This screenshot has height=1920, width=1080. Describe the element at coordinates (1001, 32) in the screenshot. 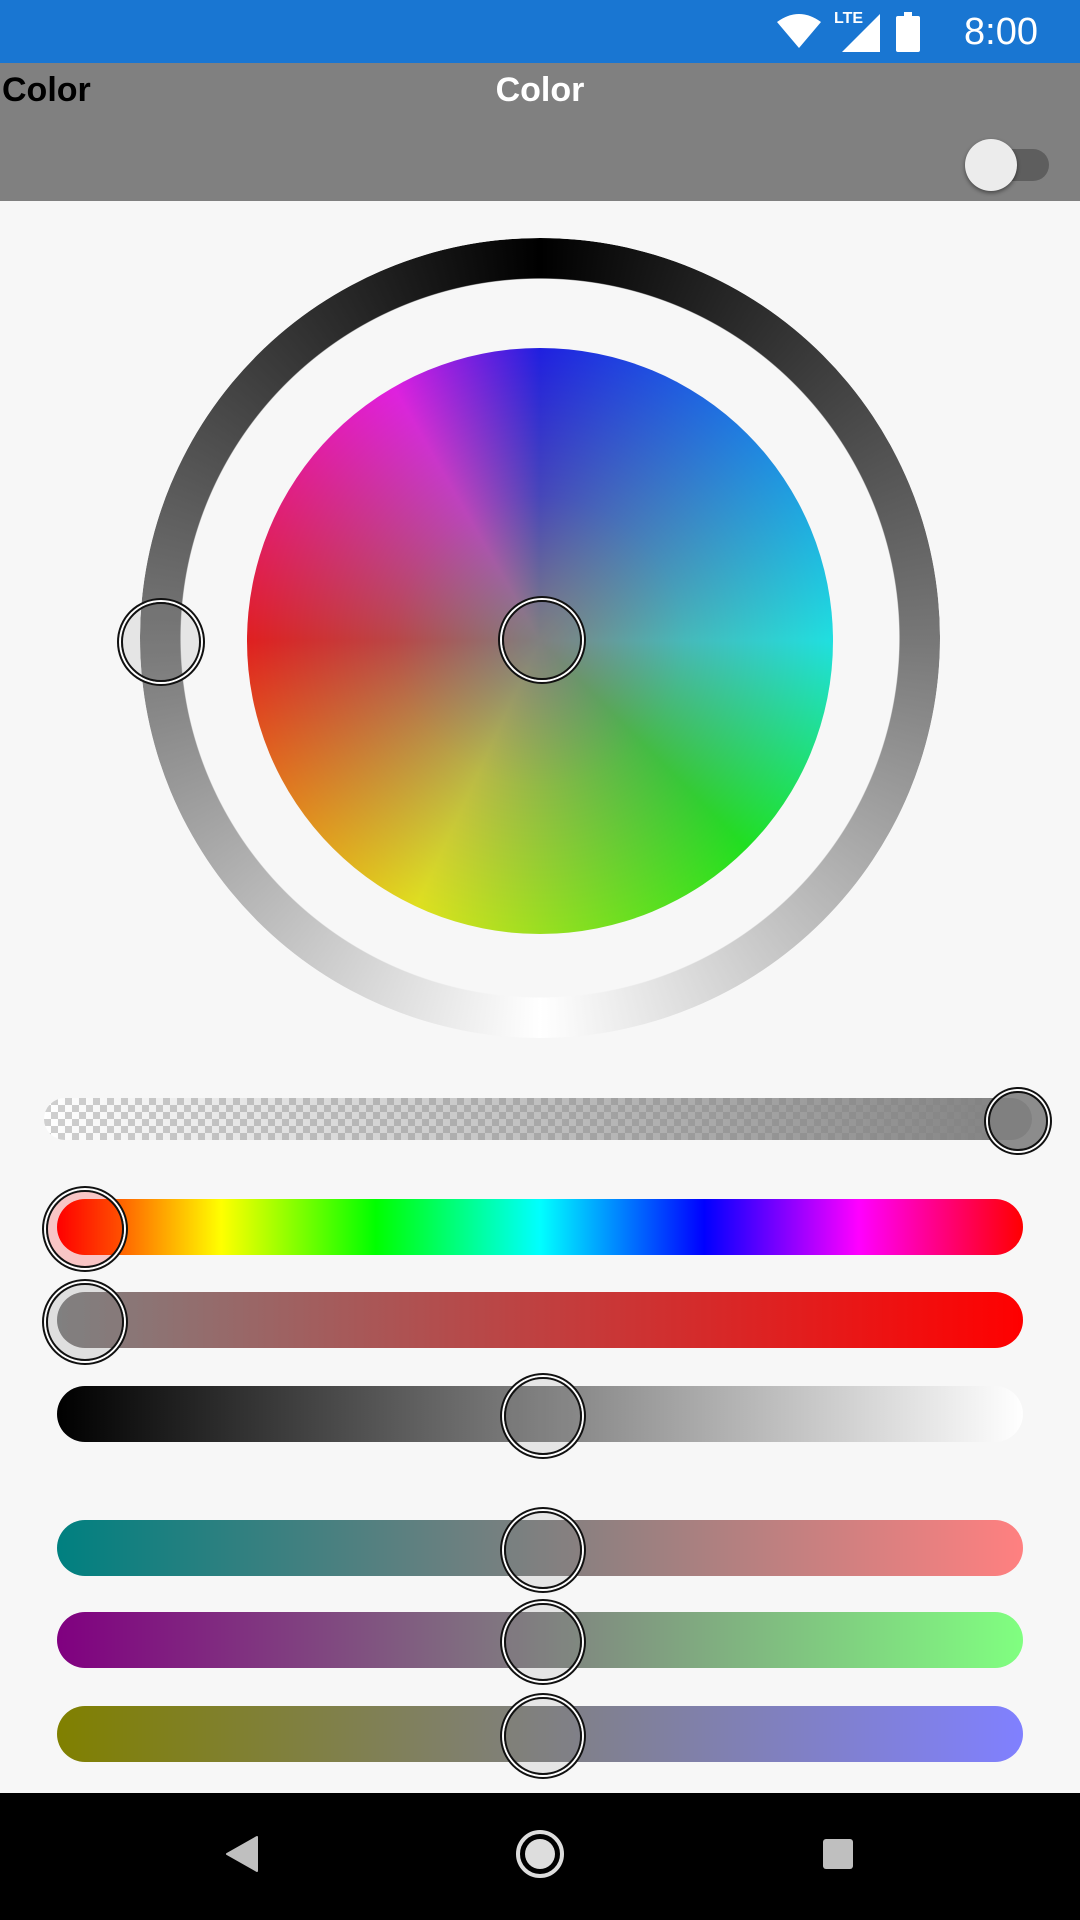

I see `status-time: 8:00` at that location.